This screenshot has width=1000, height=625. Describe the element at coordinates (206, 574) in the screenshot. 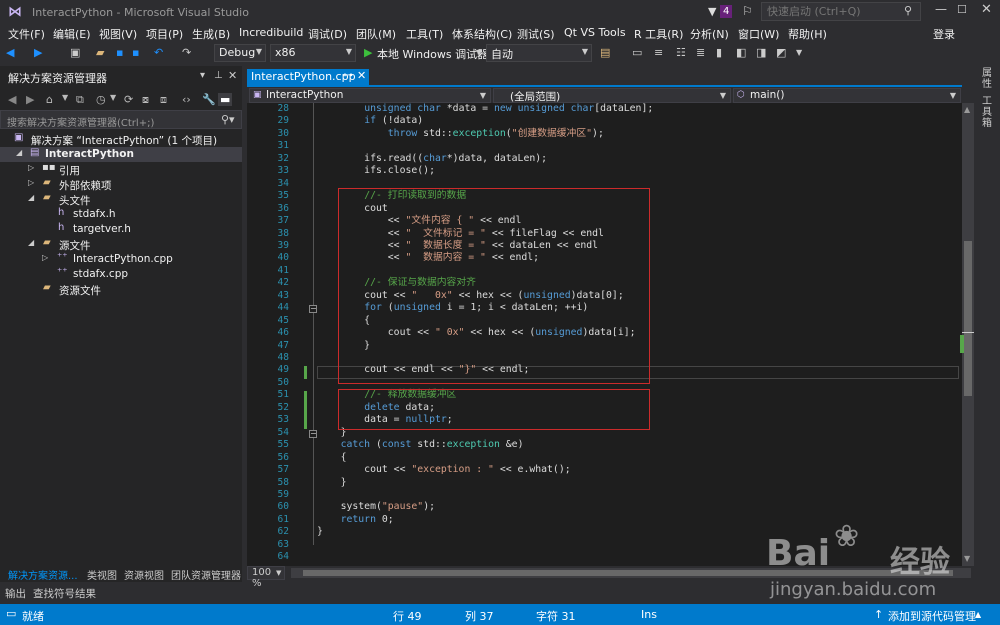

I see `tab-team-explorer: 团队资源管理器` at that location.